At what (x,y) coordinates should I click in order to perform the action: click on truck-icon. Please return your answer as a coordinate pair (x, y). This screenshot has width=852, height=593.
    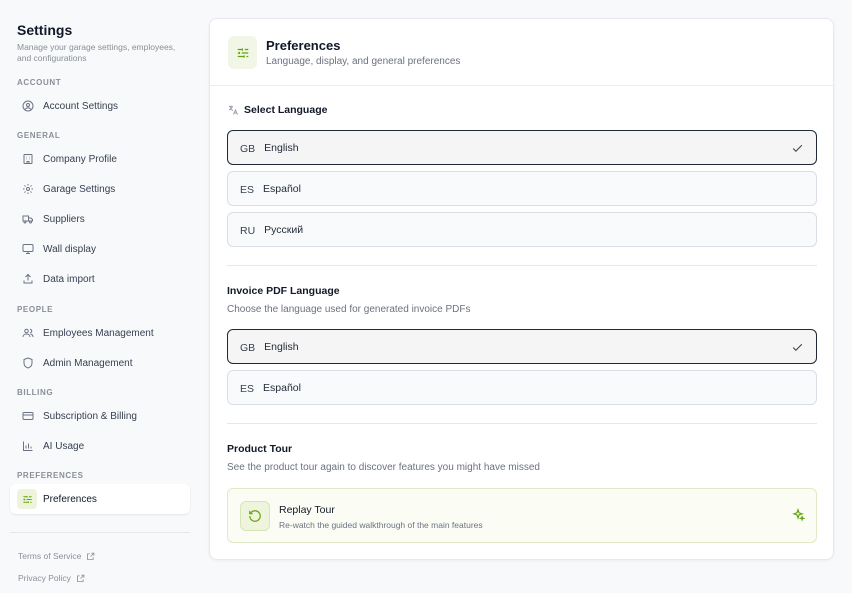
    Looking at the image, I should click on (27, 219).